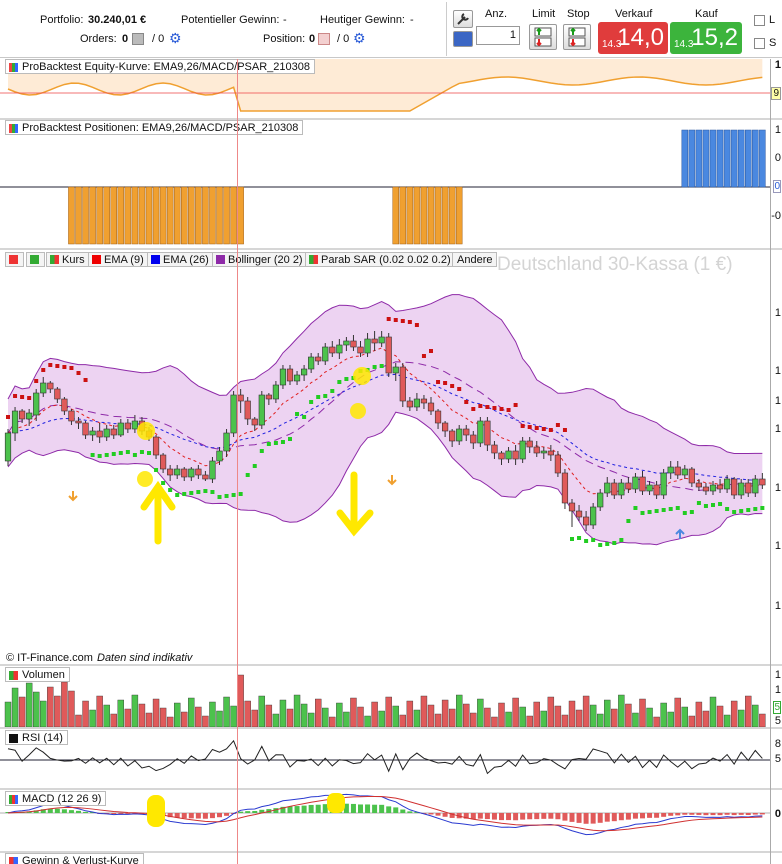  I want to click on stop-order-button, so click(577, 37).